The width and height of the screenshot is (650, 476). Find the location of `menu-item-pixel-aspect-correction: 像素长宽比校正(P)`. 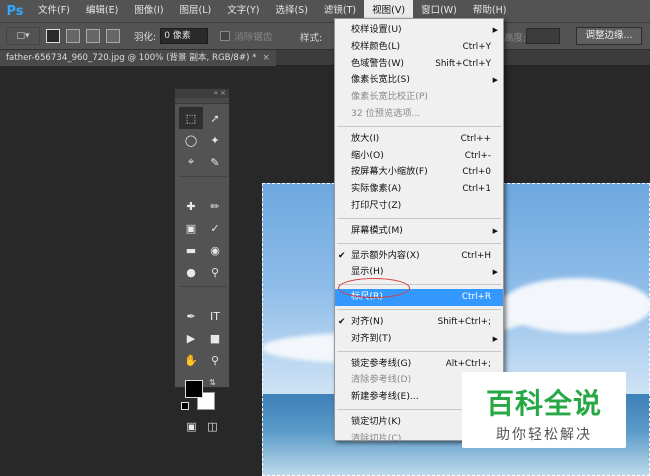

menu-item-pixel-aspect-correction: 像素长宽比校正(P) is located at coordinates (390, 97).